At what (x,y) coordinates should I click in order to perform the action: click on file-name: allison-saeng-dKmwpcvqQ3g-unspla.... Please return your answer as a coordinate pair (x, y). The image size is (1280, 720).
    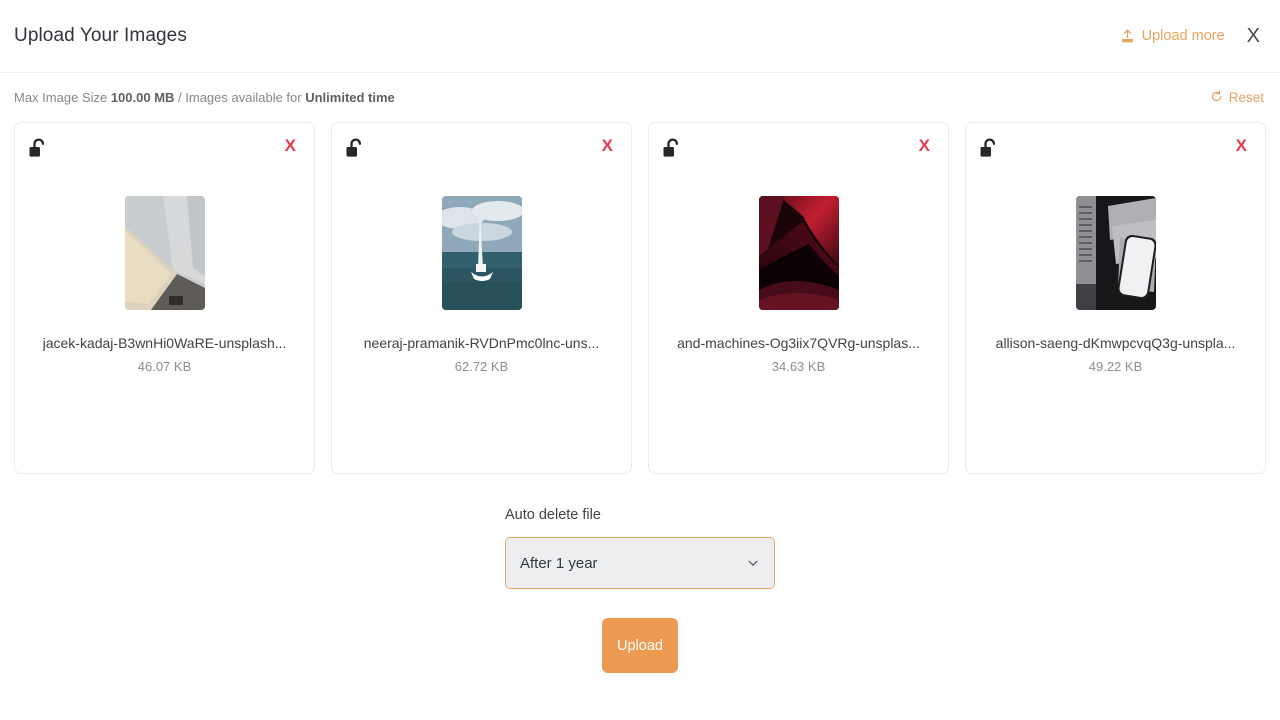
    Looking at the image, I should click on (1115, 343).